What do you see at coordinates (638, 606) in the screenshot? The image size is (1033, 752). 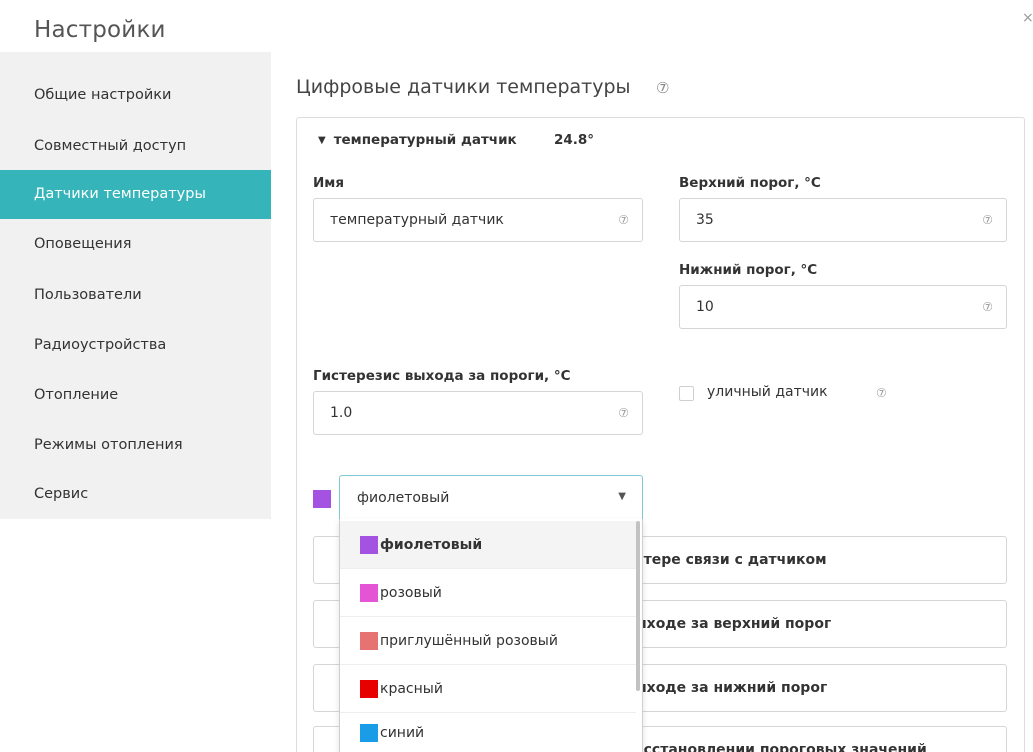 I see `dropdown-scrollbar` at bounding box center [638, 606].